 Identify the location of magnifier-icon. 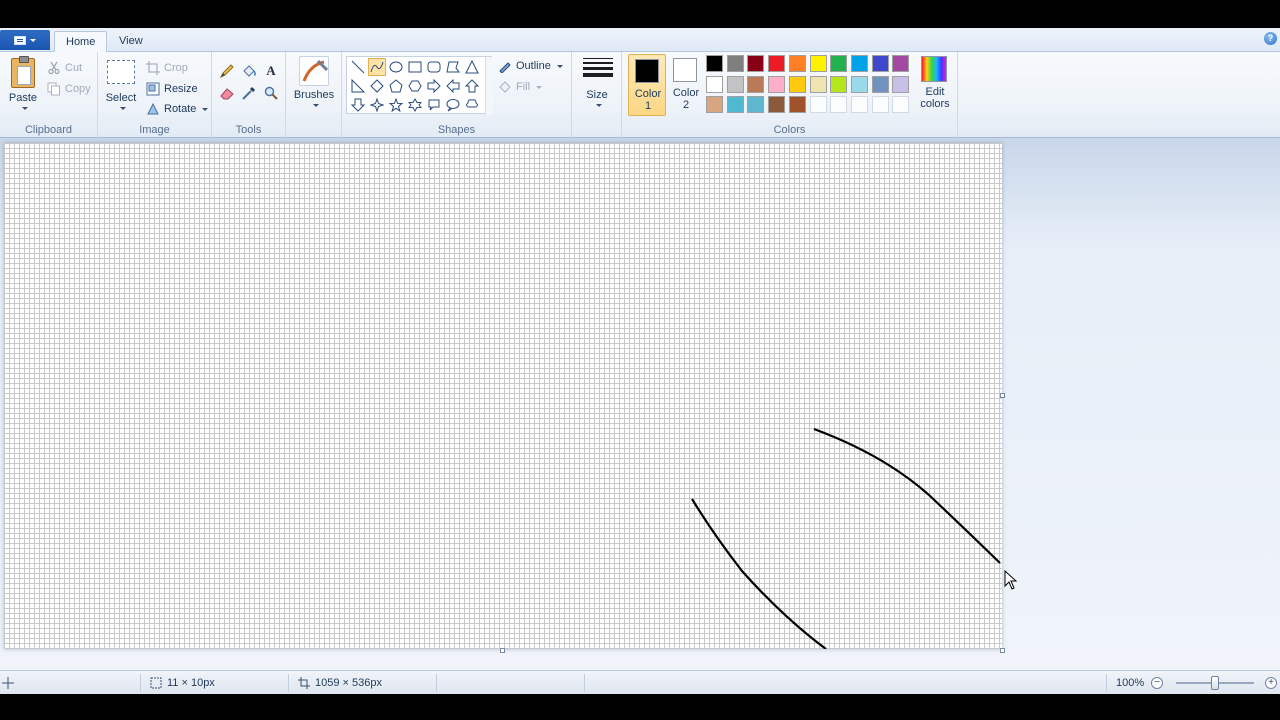
(271, 93).